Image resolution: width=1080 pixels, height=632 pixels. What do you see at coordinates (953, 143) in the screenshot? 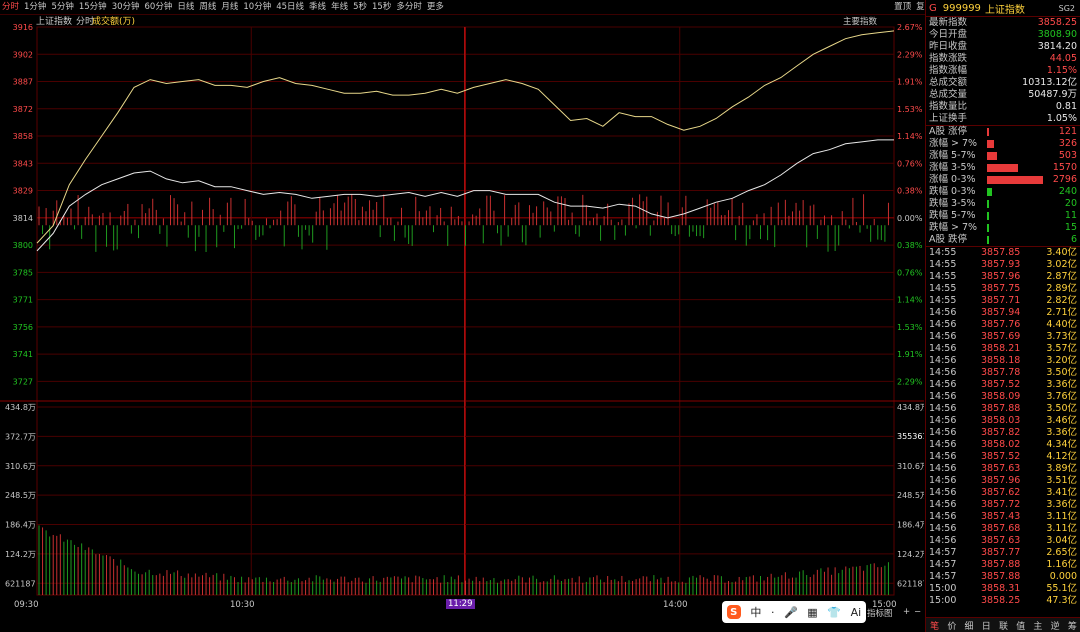
I see `breadth-label: 涨幅 > 7%` at bounding box center [953, 143].